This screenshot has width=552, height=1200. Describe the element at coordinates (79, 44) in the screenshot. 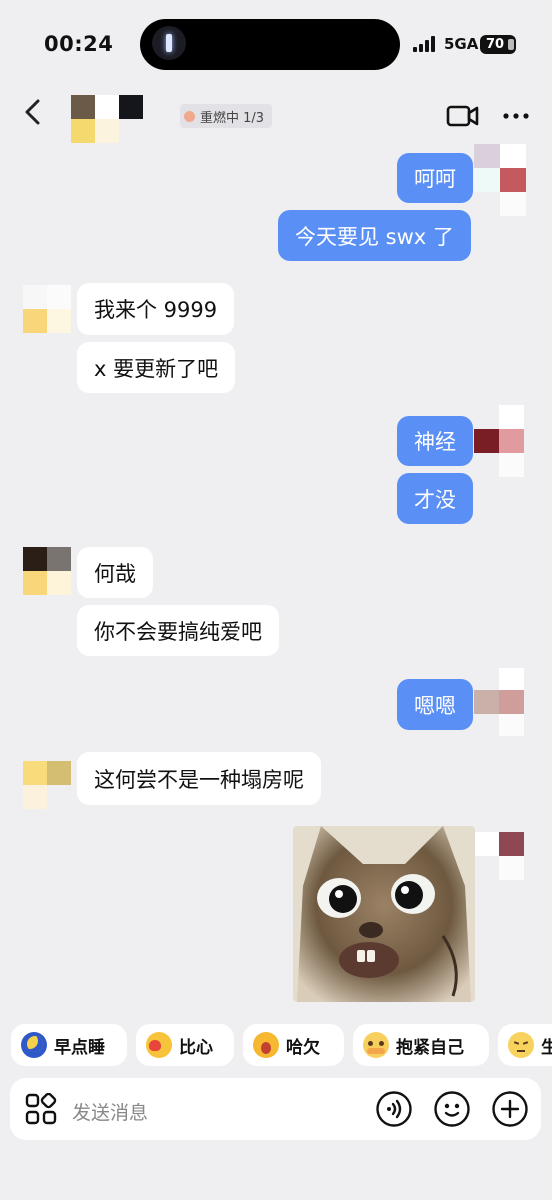

I see `status-time: 00:24` at that location.